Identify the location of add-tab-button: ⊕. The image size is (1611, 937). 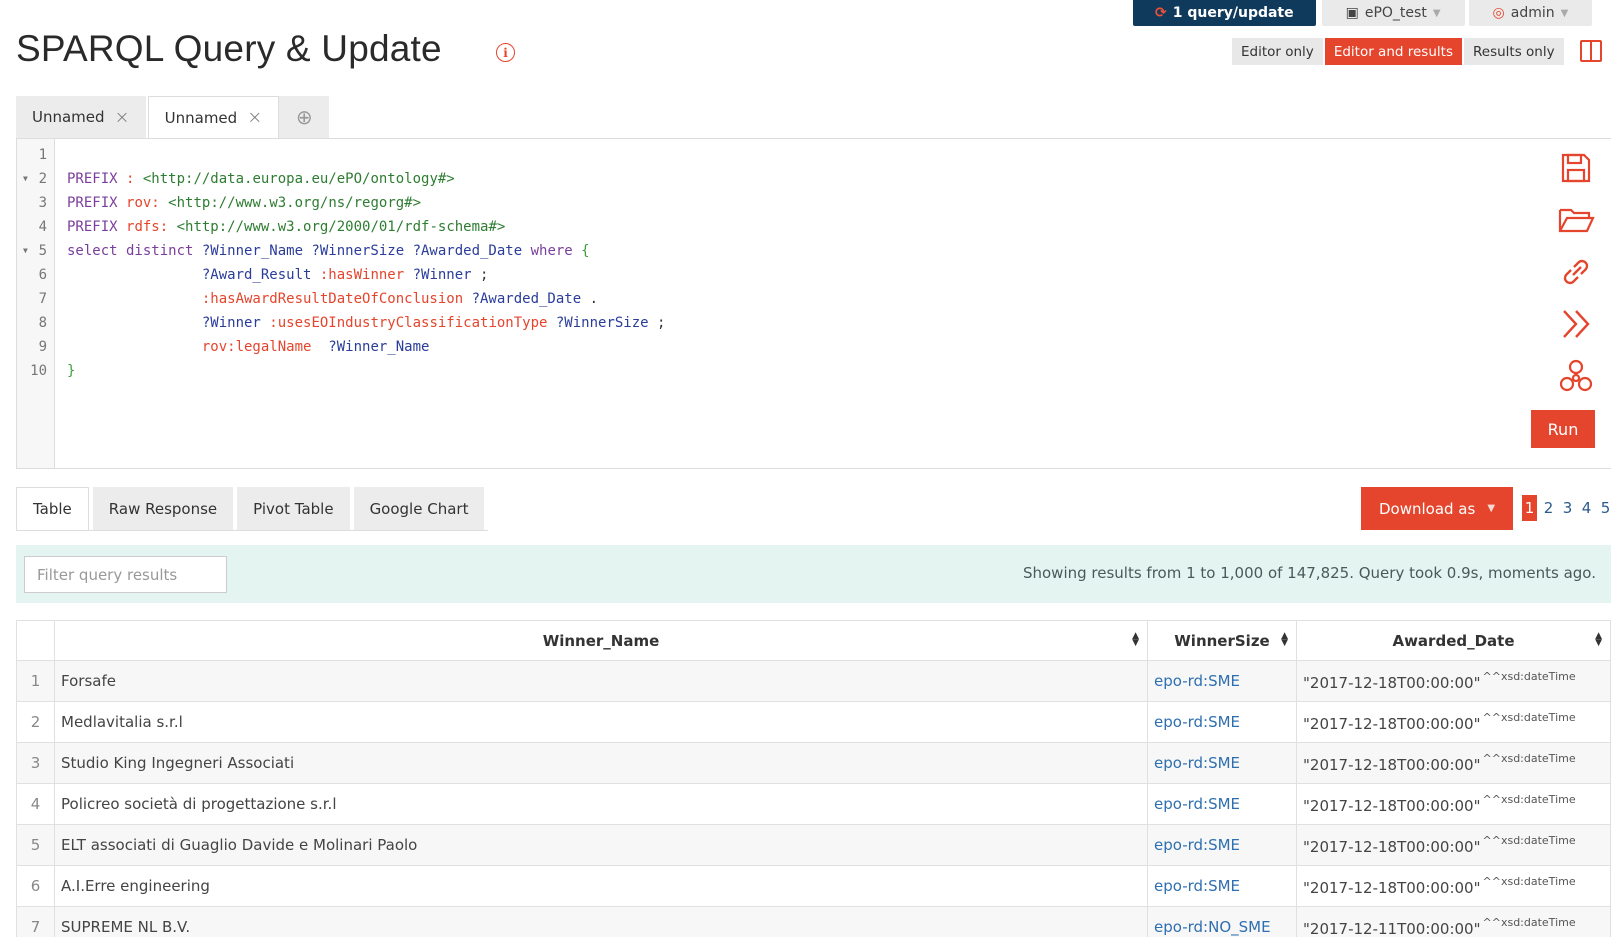
(305, 117).